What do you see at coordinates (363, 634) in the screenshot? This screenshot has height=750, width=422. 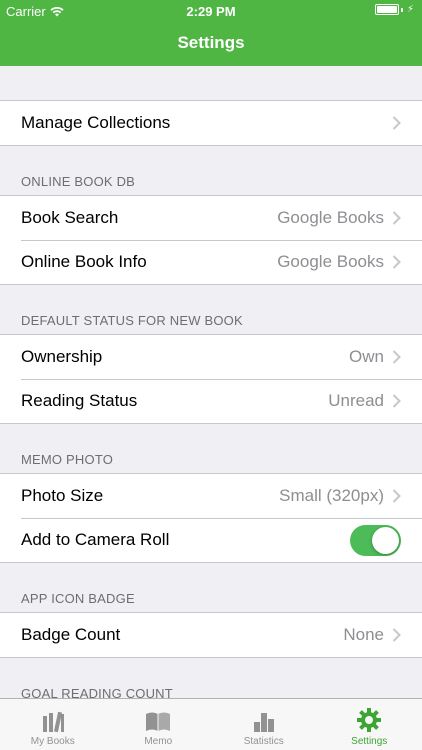 I see `row-value: None` at bounding box center [363, 634].